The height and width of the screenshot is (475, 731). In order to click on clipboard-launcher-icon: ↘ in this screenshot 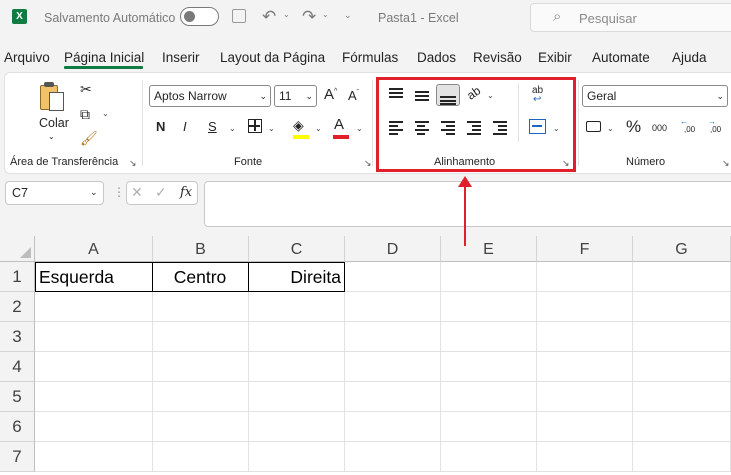, I will do `click(133, 163)`.